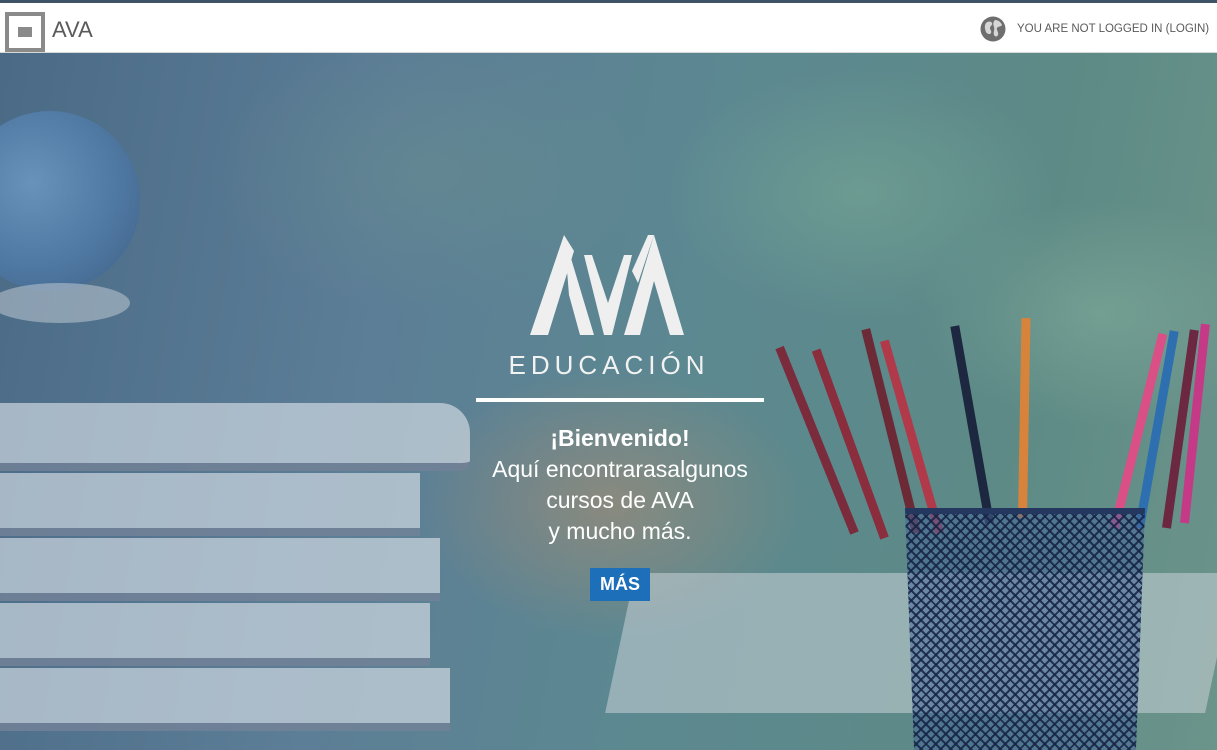 The image size is (1217, 750). I want to click on more-button: MÁS, so click(620, 584).